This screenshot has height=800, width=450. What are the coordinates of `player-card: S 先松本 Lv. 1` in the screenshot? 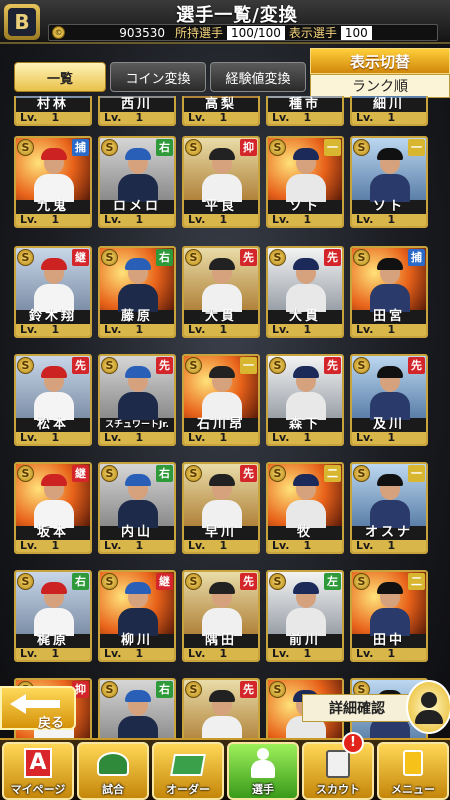 It's located at (53, 400).